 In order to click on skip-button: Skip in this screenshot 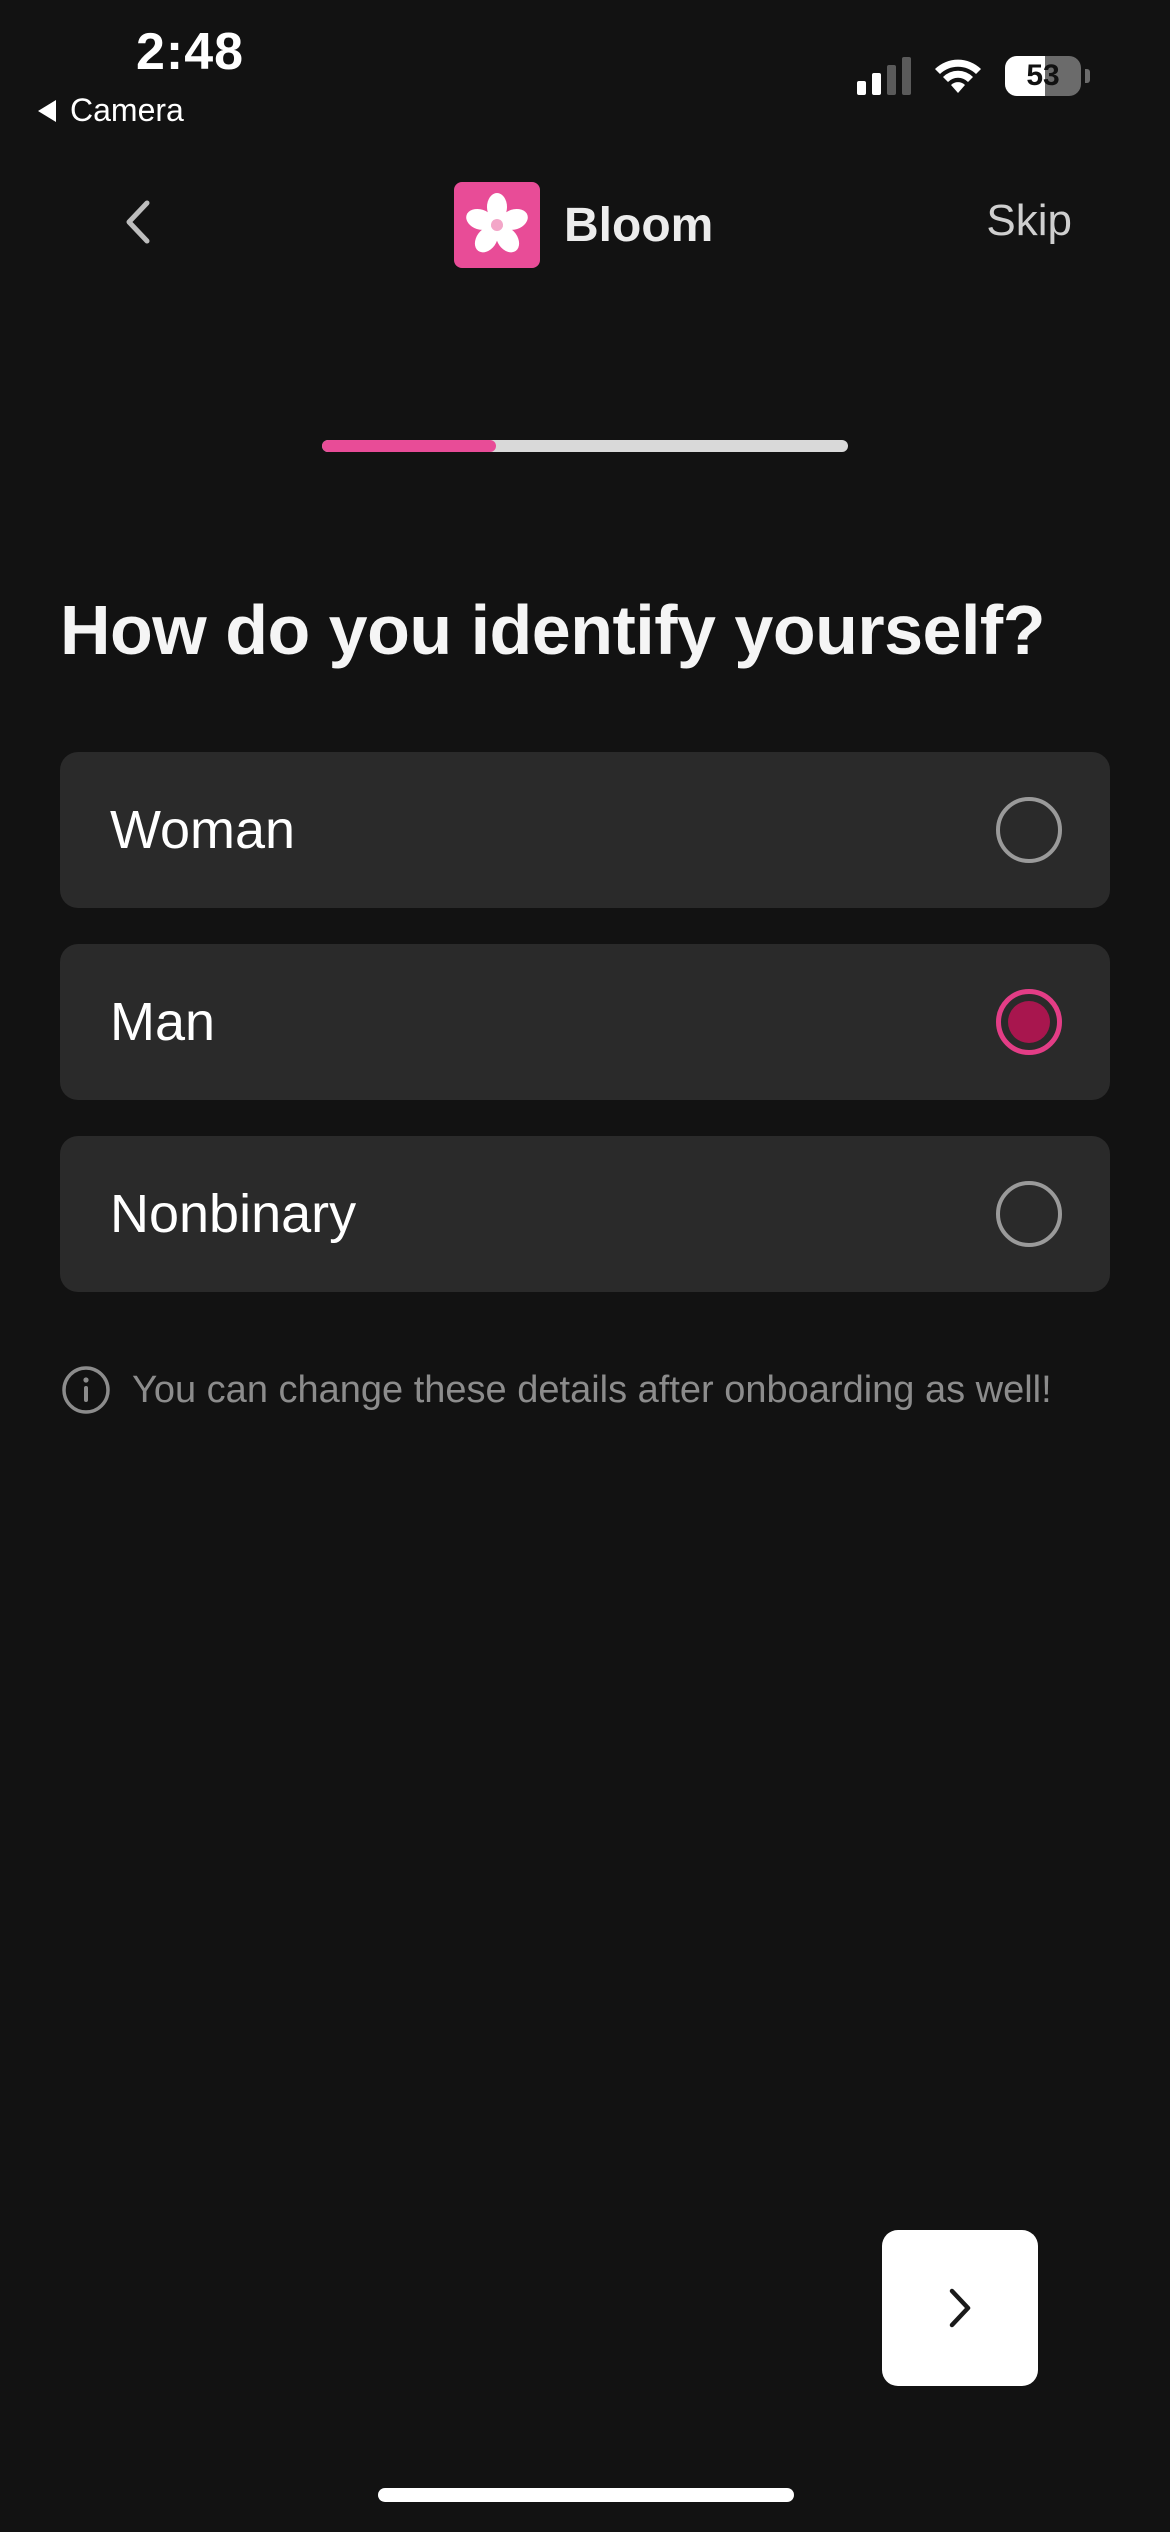, I will do `click(1029, 221)`.